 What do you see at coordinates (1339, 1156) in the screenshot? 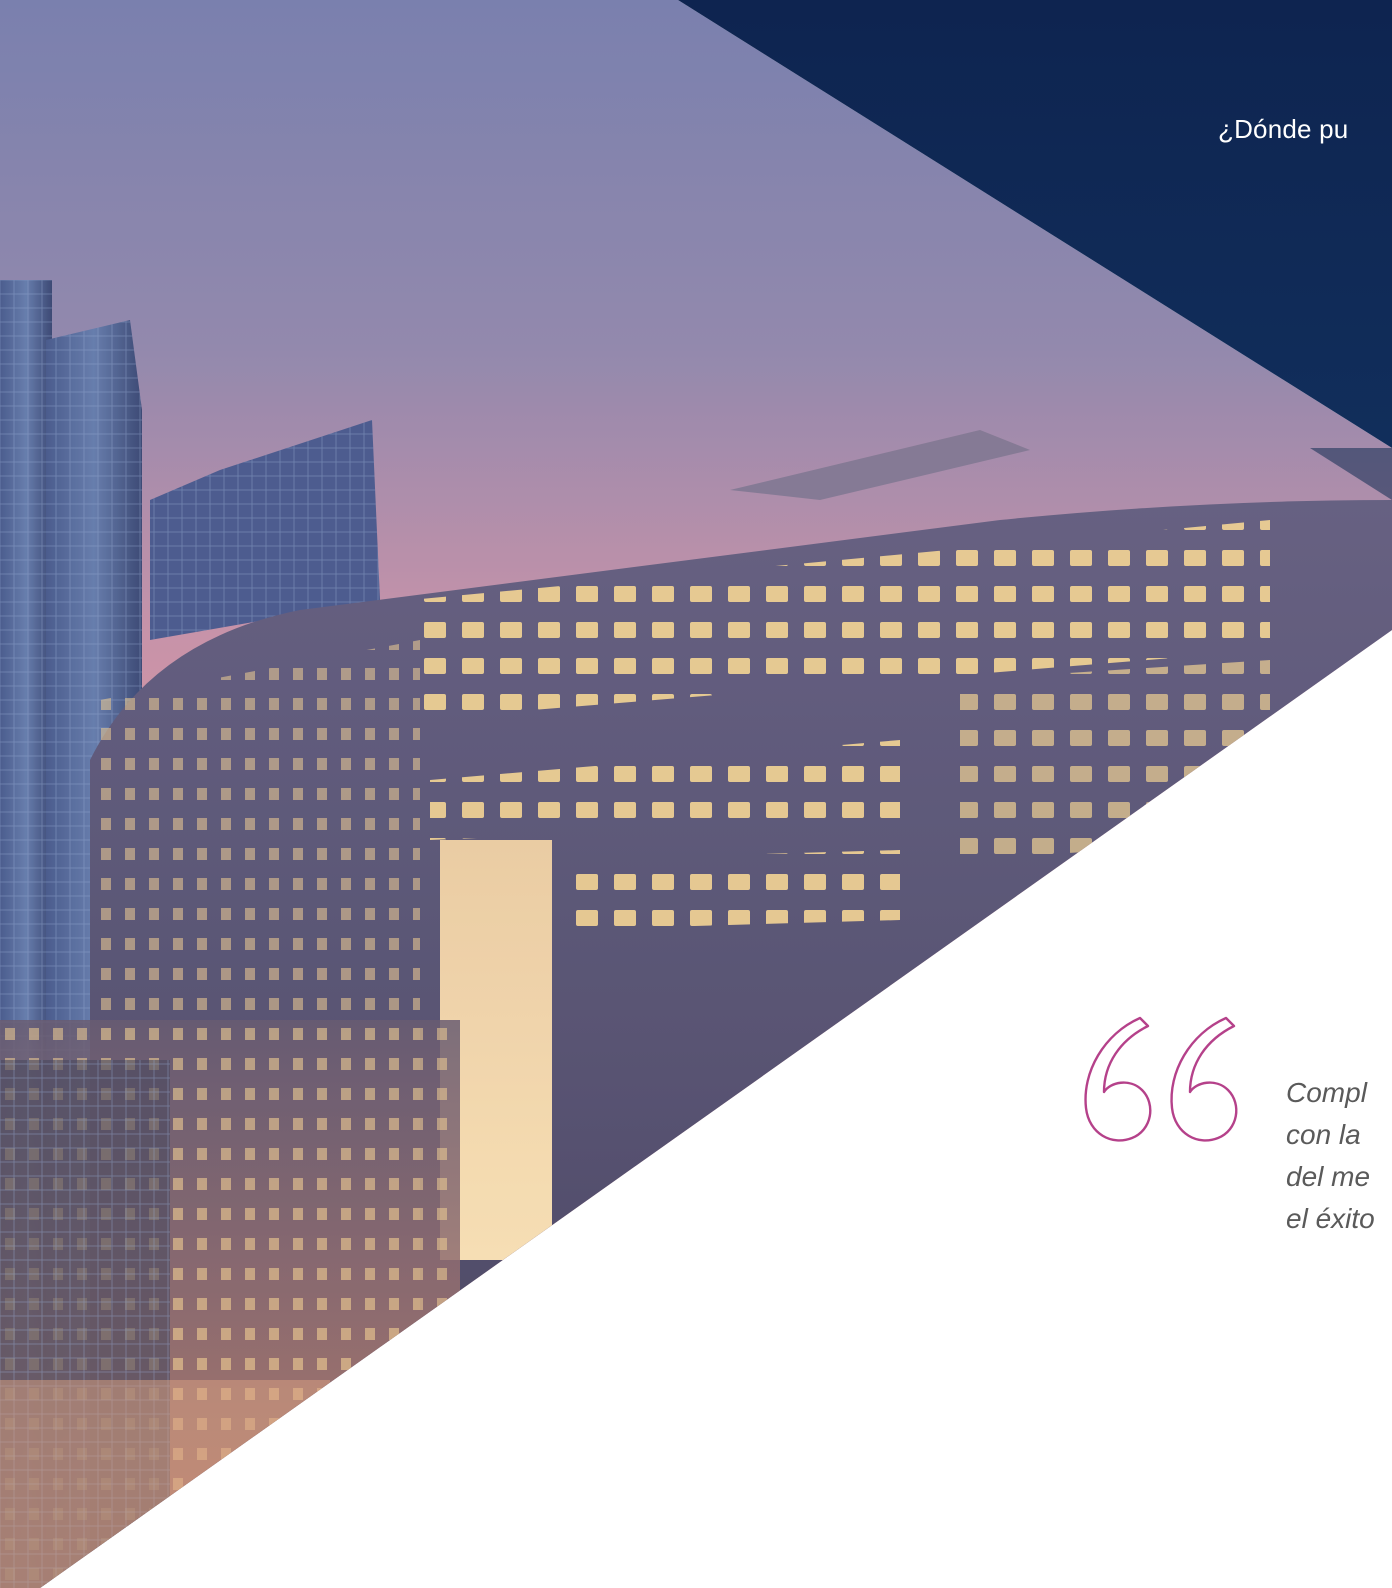
I see `quote-text: Compl con la del me el éxito` at bounding box center [1339, 1156].